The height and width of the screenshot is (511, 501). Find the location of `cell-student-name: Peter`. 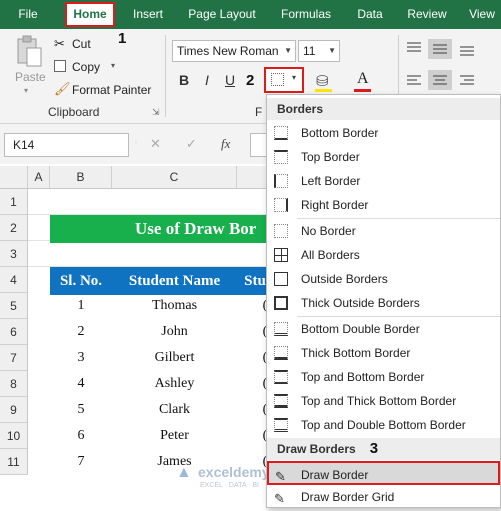

cell-student-name: Peter is located at coordinates (174, 436).